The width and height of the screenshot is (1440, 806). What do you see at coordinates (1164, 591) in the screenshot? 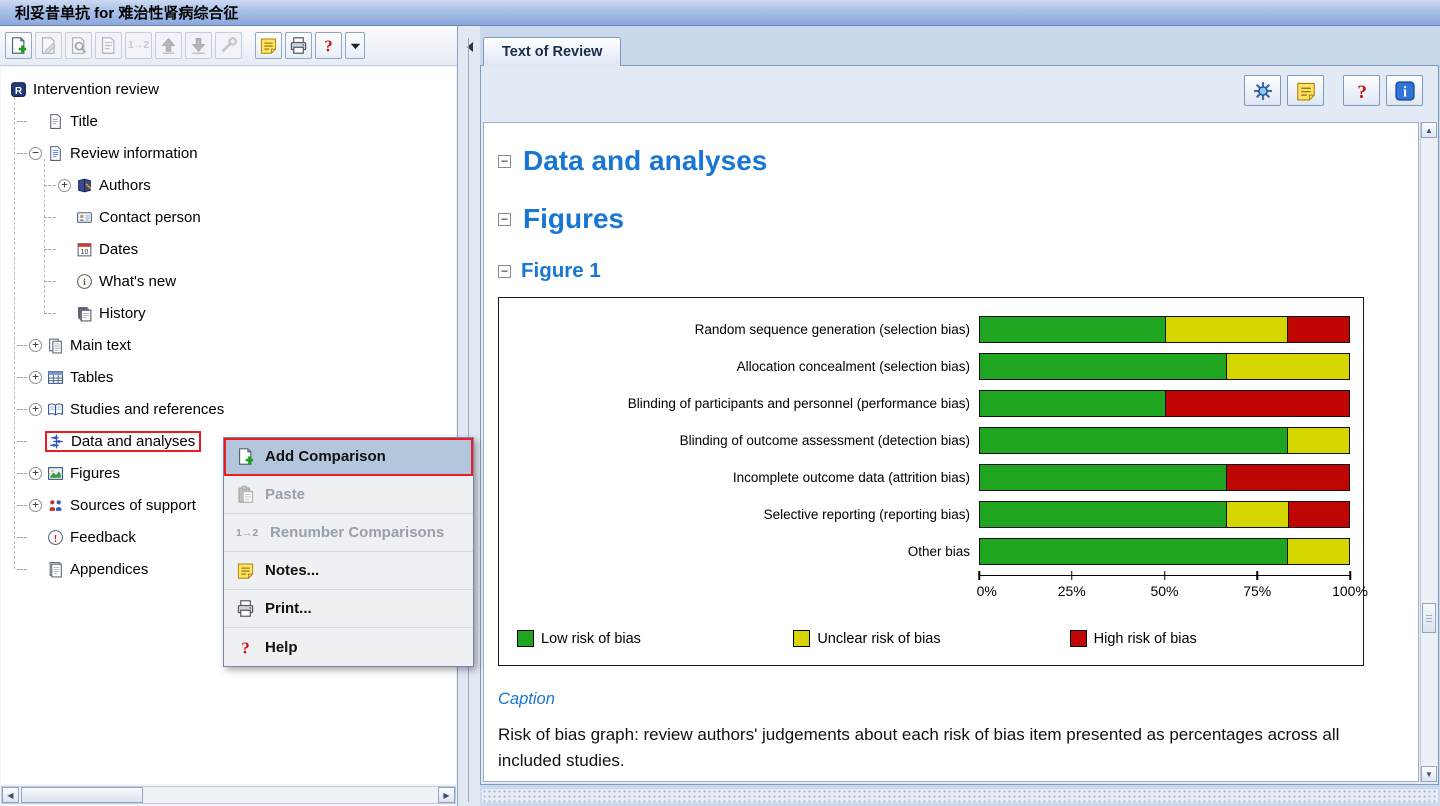
I see `axis-tick-label: 50%` at bounding box center [1164, 591].